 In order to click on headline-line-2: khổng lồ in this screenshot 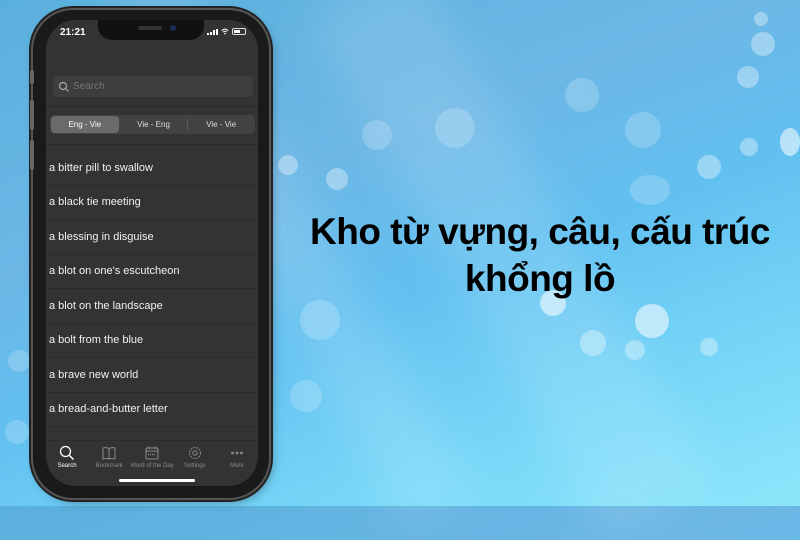, I will do `click(540, 278)`.